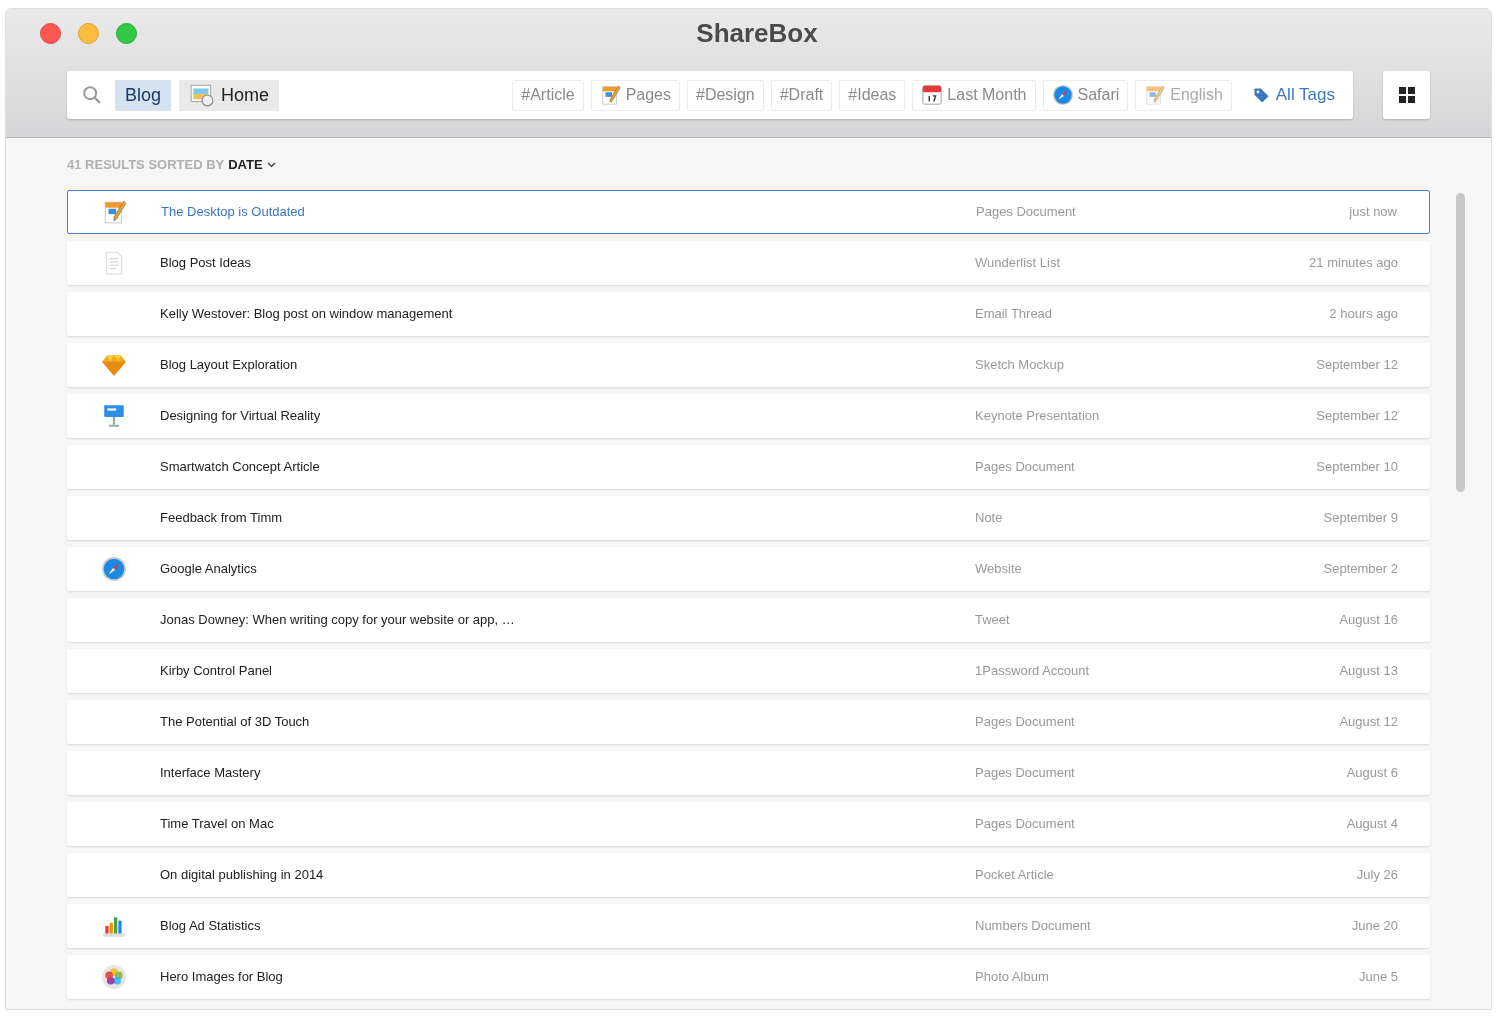 The width and height of the screenshot is (1500, 1018). Describe the element at coordinates (88, 33) in the screenshot. I see `minimize-button` at that location.